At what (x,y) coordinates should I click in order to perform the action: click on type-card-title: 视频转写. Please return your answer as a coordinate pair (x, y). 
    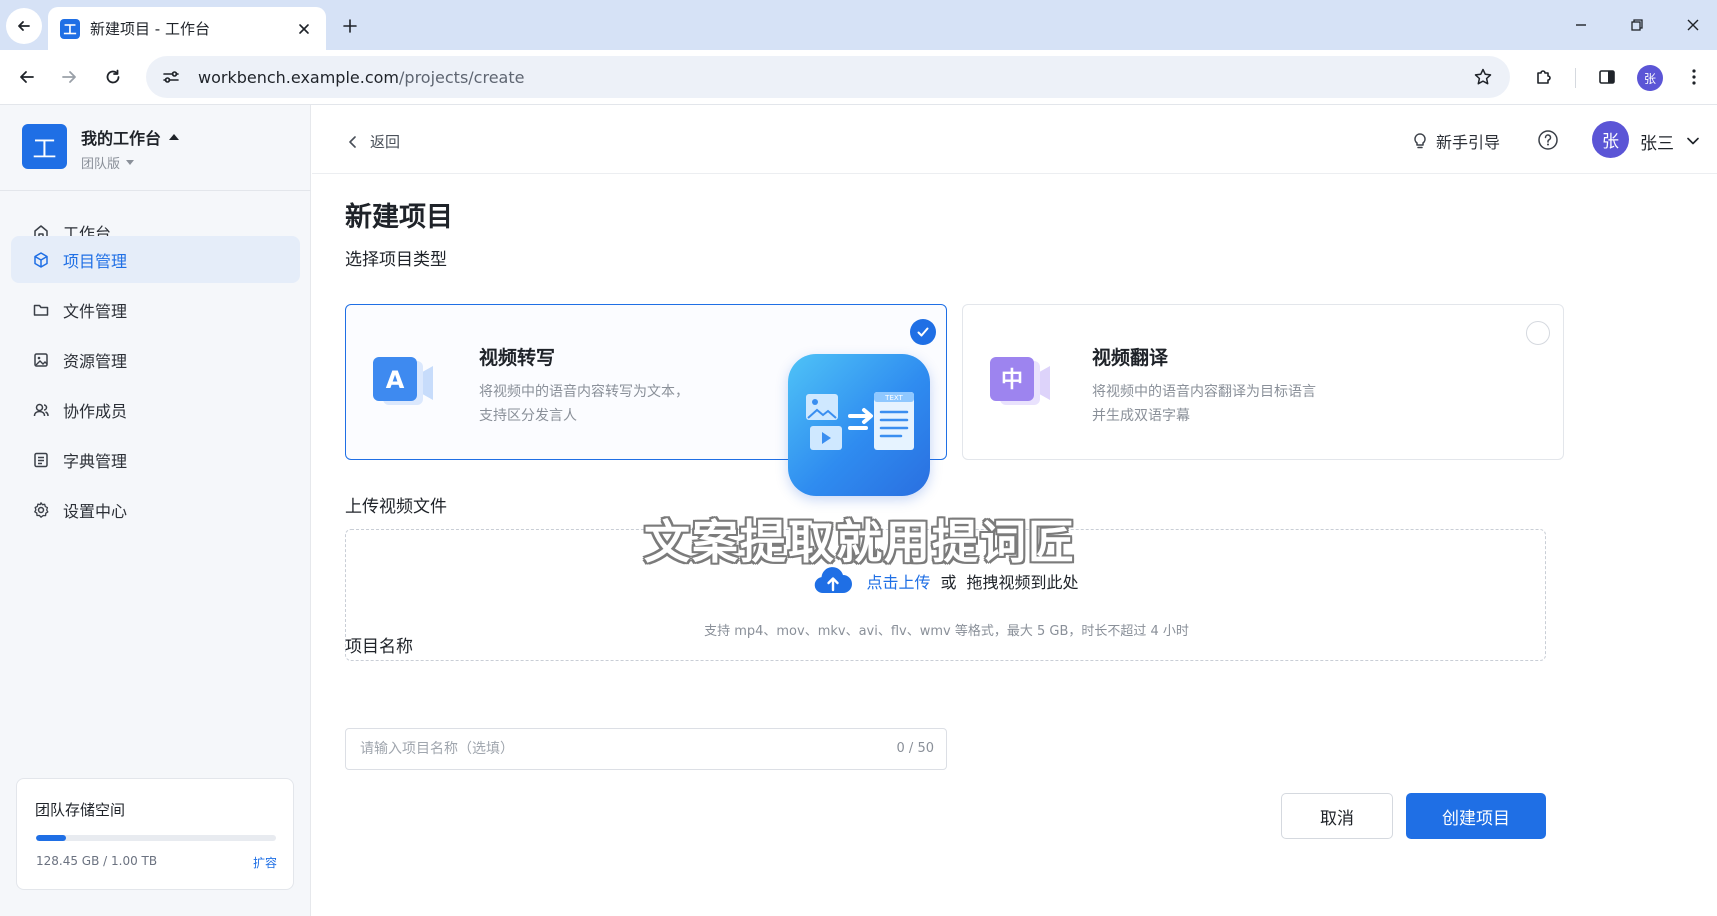
    Looking at the image, I should click on (517, 358).